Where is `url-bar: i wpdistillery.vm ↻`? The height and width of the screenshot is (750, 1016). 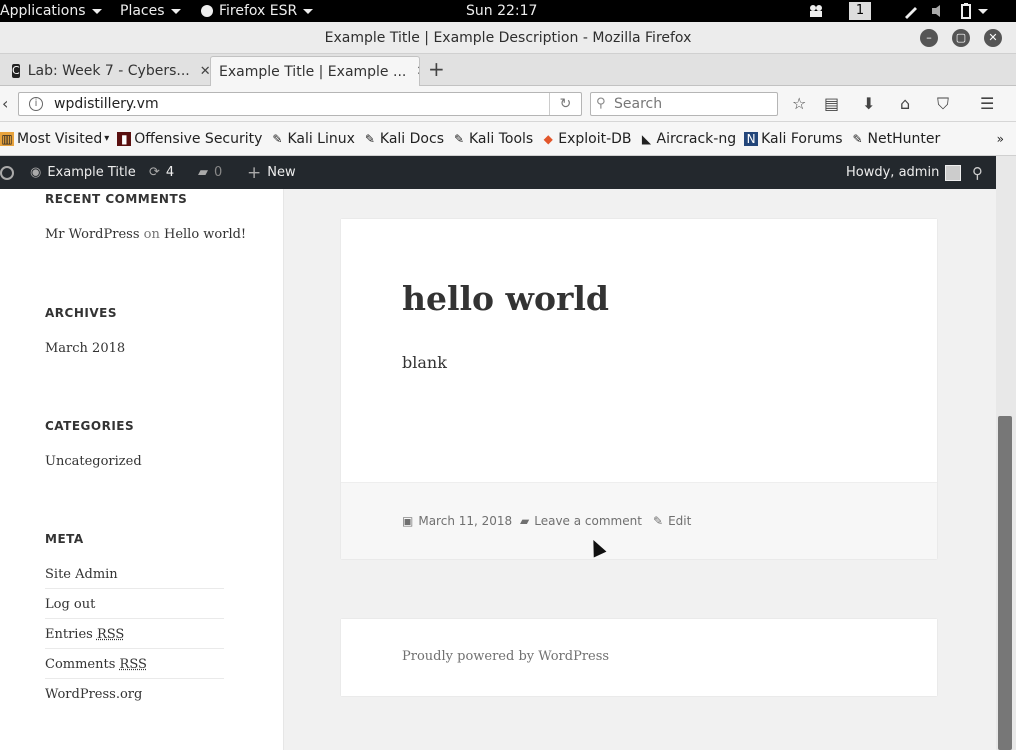
url-bar: i wpdistillery.vm ↻ is located at coordinates (300, 104).